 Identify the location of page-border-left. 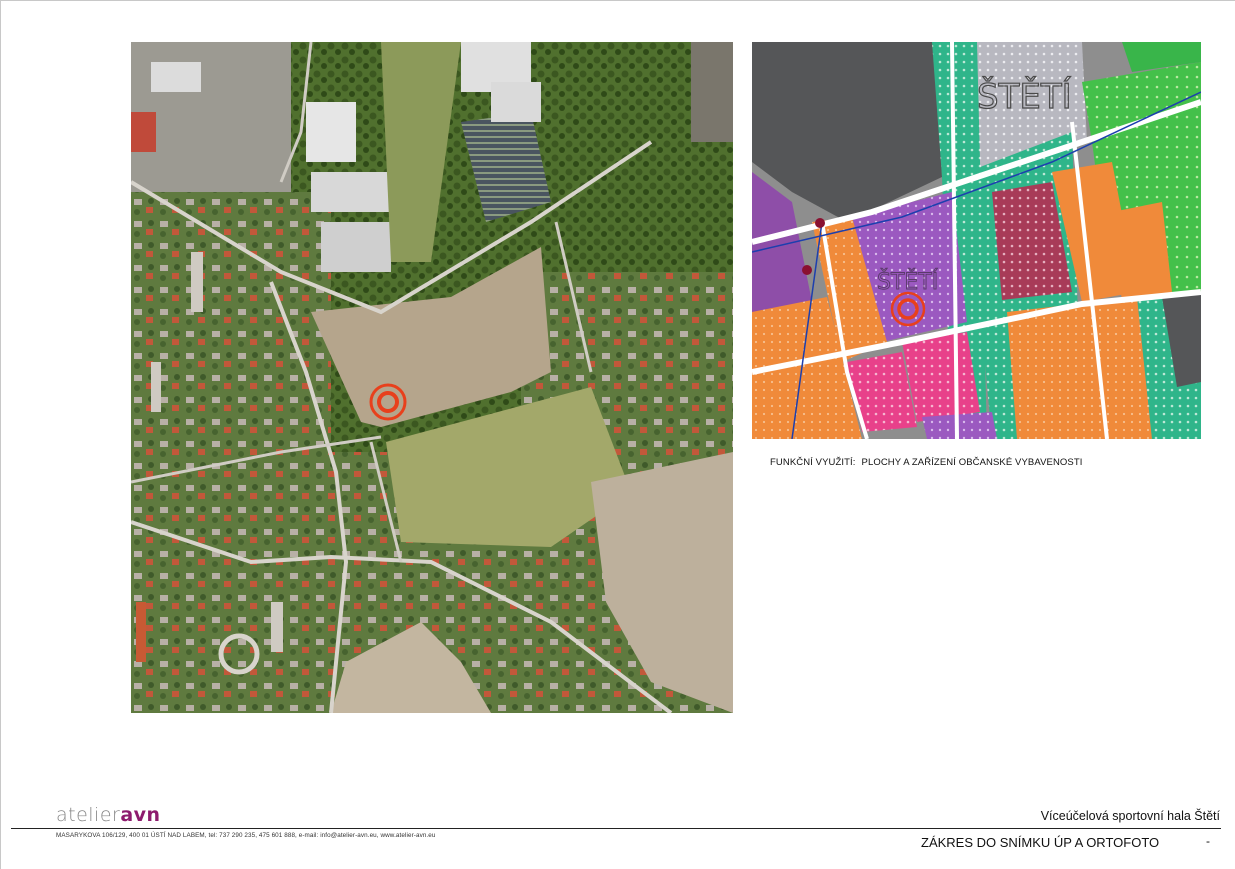
(0, 434).